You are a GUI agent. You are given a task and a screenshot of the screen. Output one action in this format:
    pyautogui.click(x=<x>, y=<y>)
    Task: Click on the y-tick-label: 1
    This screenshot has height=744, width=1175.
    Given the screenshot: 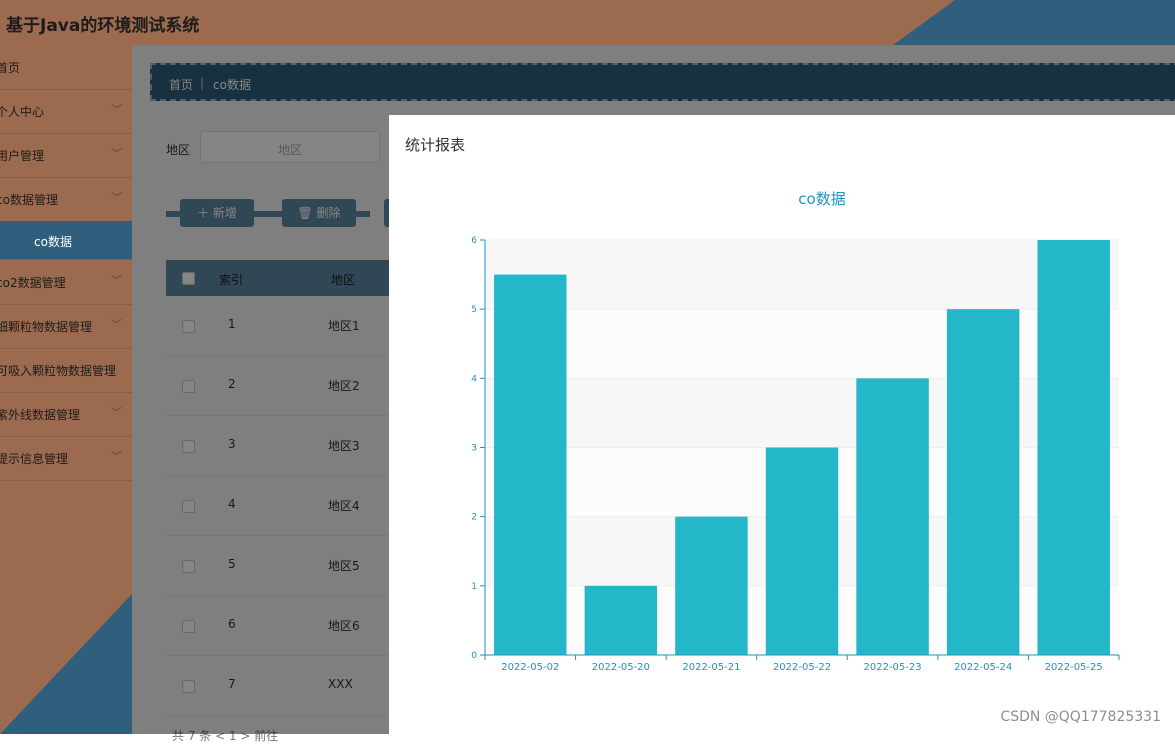 What is the action you would take?
    pyautogui.click(x=474, y=587)
    